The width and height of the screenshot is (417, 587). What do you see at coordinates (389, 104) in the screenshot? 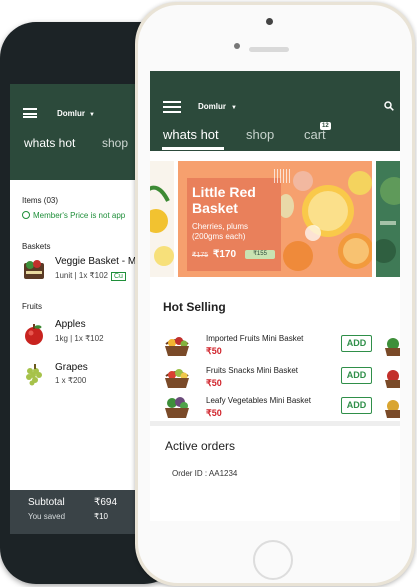
I see `search-icon` at bounding box center [389, 104].